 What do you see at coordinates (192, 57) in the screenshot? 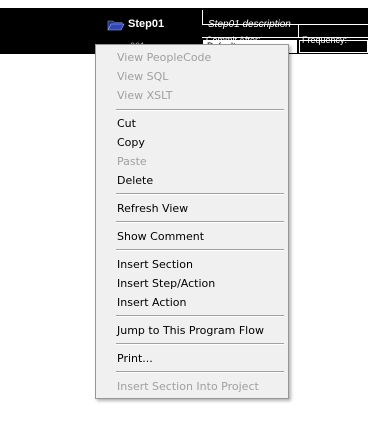
I see `menu-item-view-peoplecode: View PeopleCode` at bounding box center [192, 57].